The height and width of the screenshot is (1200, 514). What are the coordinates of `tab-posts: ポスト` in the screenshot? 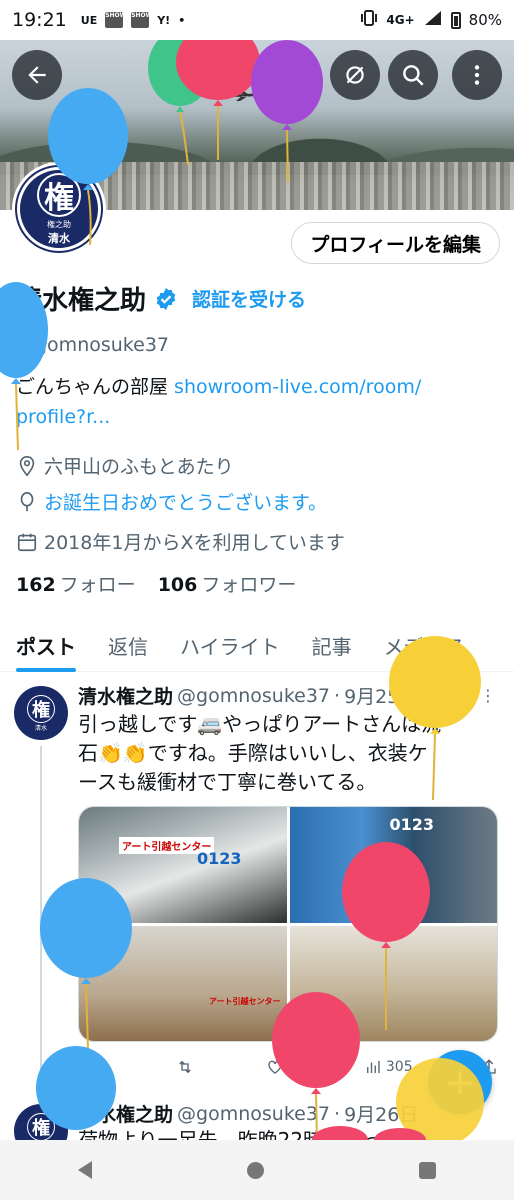 It's located at (46, 645).